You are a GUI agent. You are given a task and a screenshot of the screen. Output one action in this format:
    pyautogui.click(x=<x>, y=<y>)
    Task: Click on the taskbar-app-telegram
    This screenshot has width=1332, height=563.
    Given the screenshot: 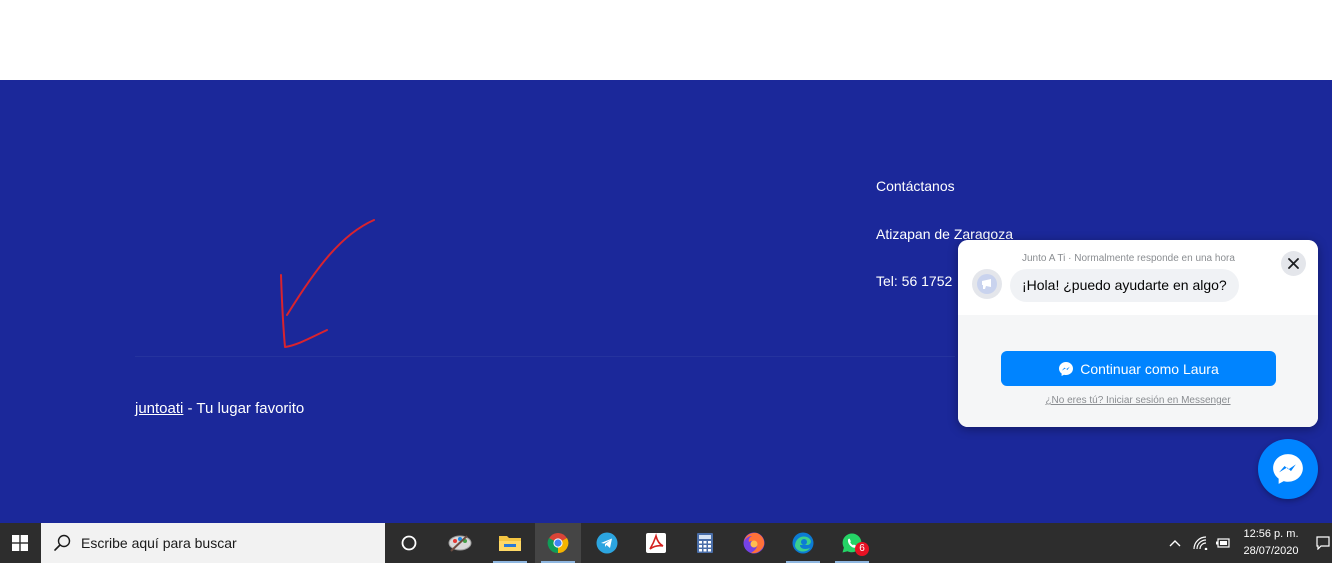 What is the action you would take?
    pyautogui.click(x=607, y=543)
    